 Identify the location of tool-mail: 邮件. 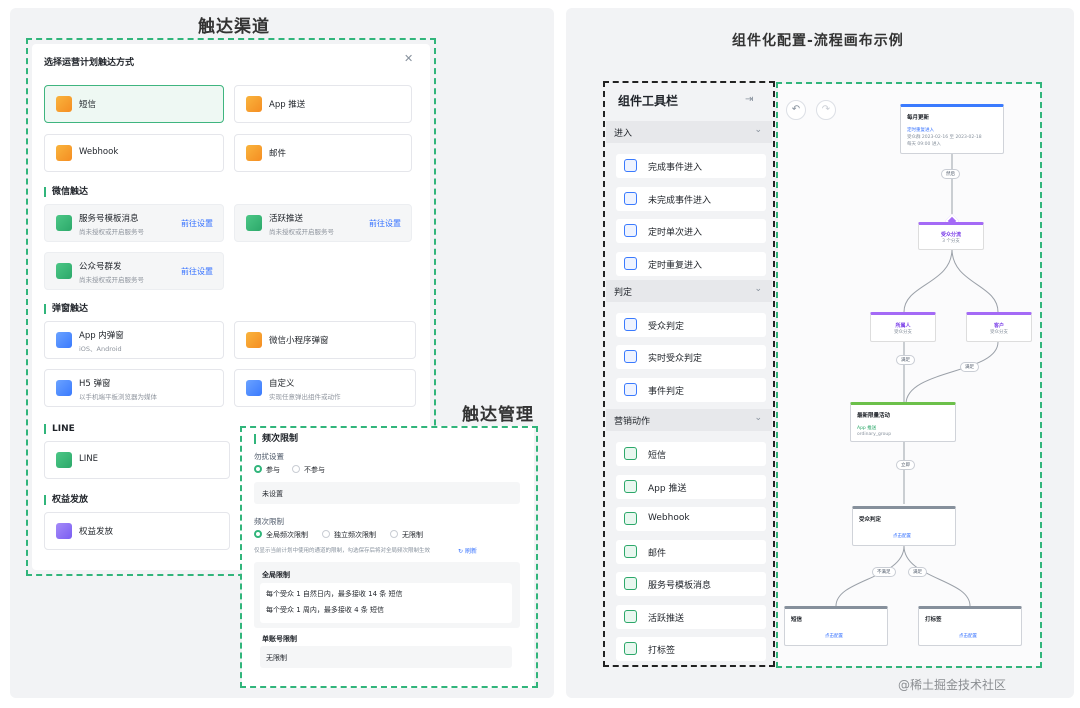
(691, 552).